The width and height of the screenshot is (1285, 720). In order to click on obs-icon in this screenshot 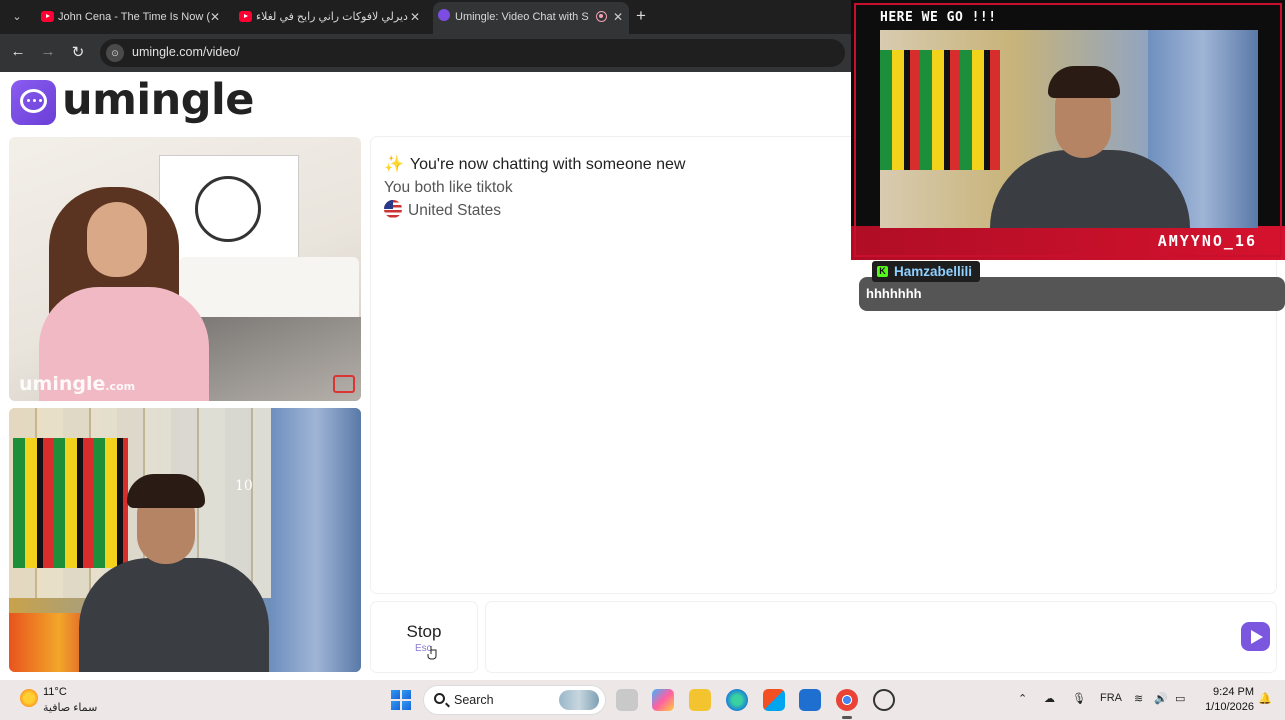, I will do `click(884, 700)`.